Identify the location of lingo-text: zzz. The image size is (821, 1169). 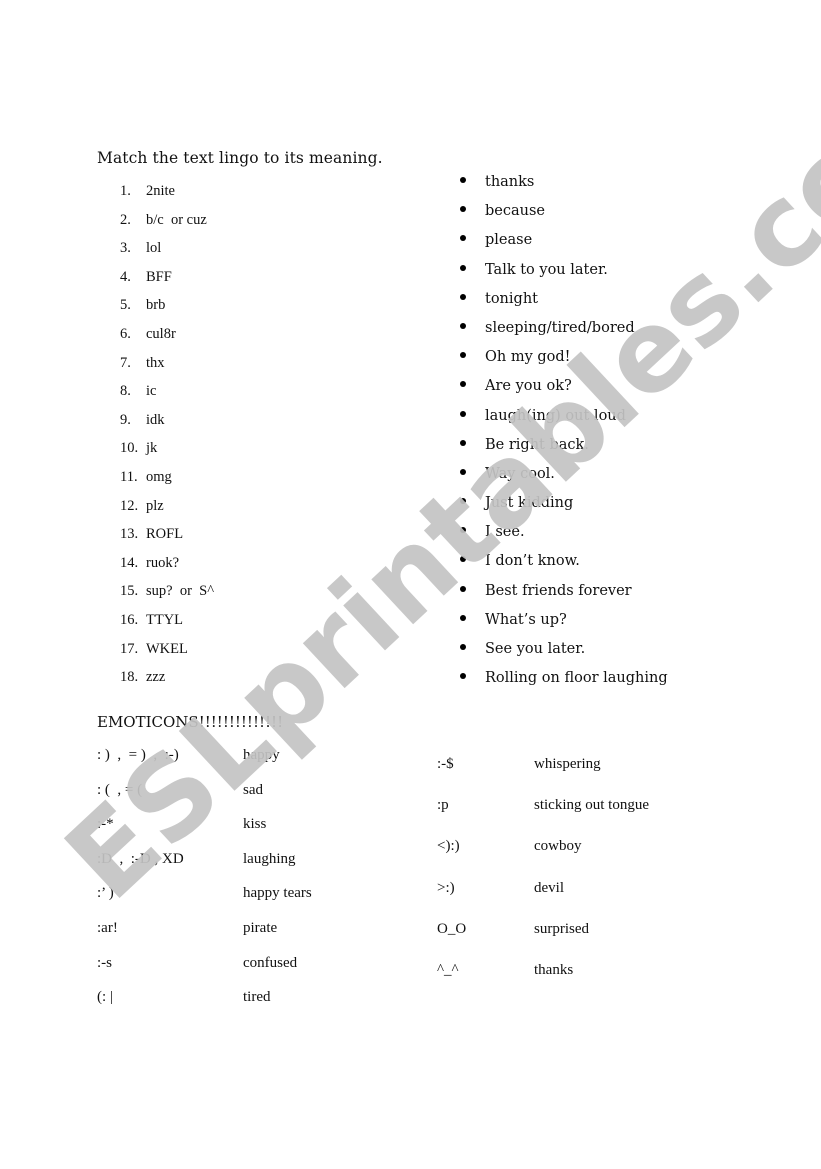
(156, 677).